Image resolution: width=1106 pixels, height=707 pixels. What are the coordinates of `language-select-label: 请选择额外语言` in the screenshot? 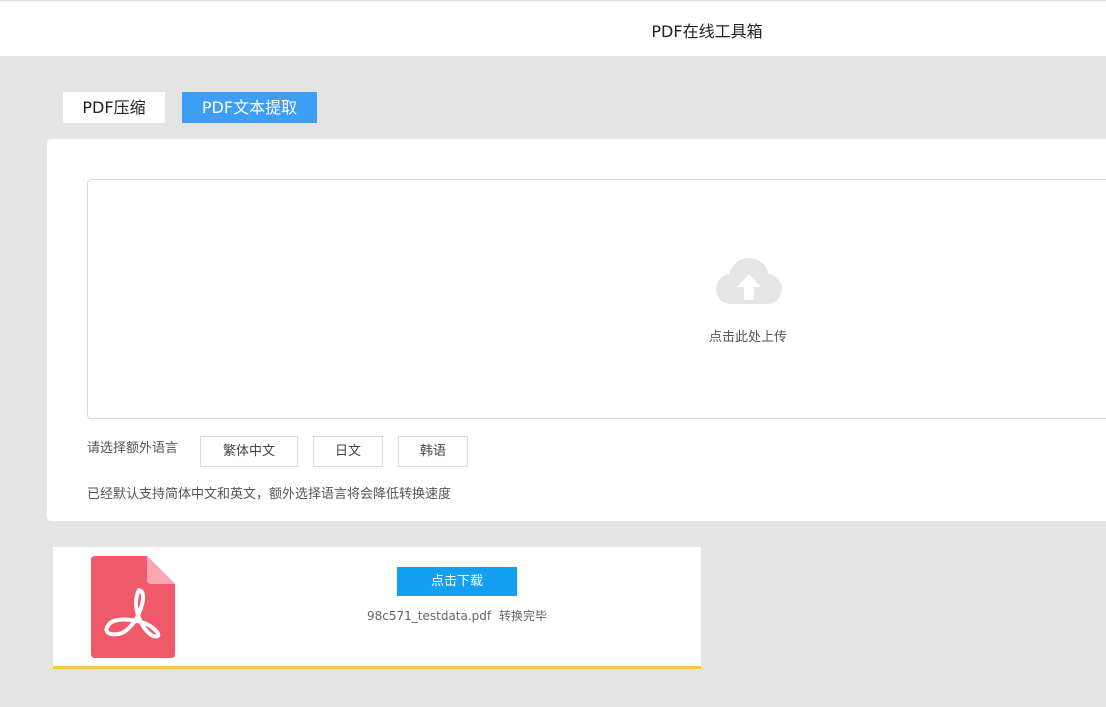 It's located at (133, 448).